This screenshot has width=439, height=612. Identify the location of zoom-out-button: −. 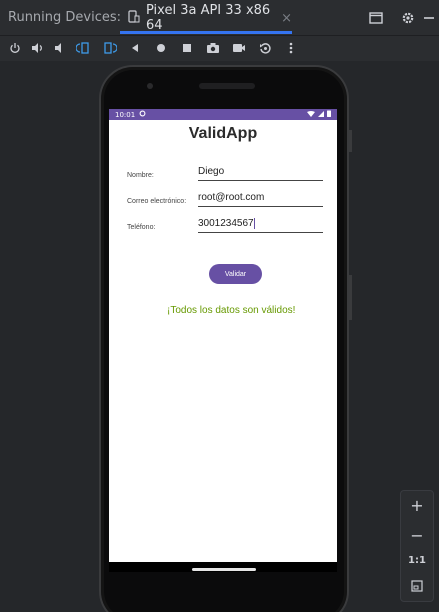
(416, 535).